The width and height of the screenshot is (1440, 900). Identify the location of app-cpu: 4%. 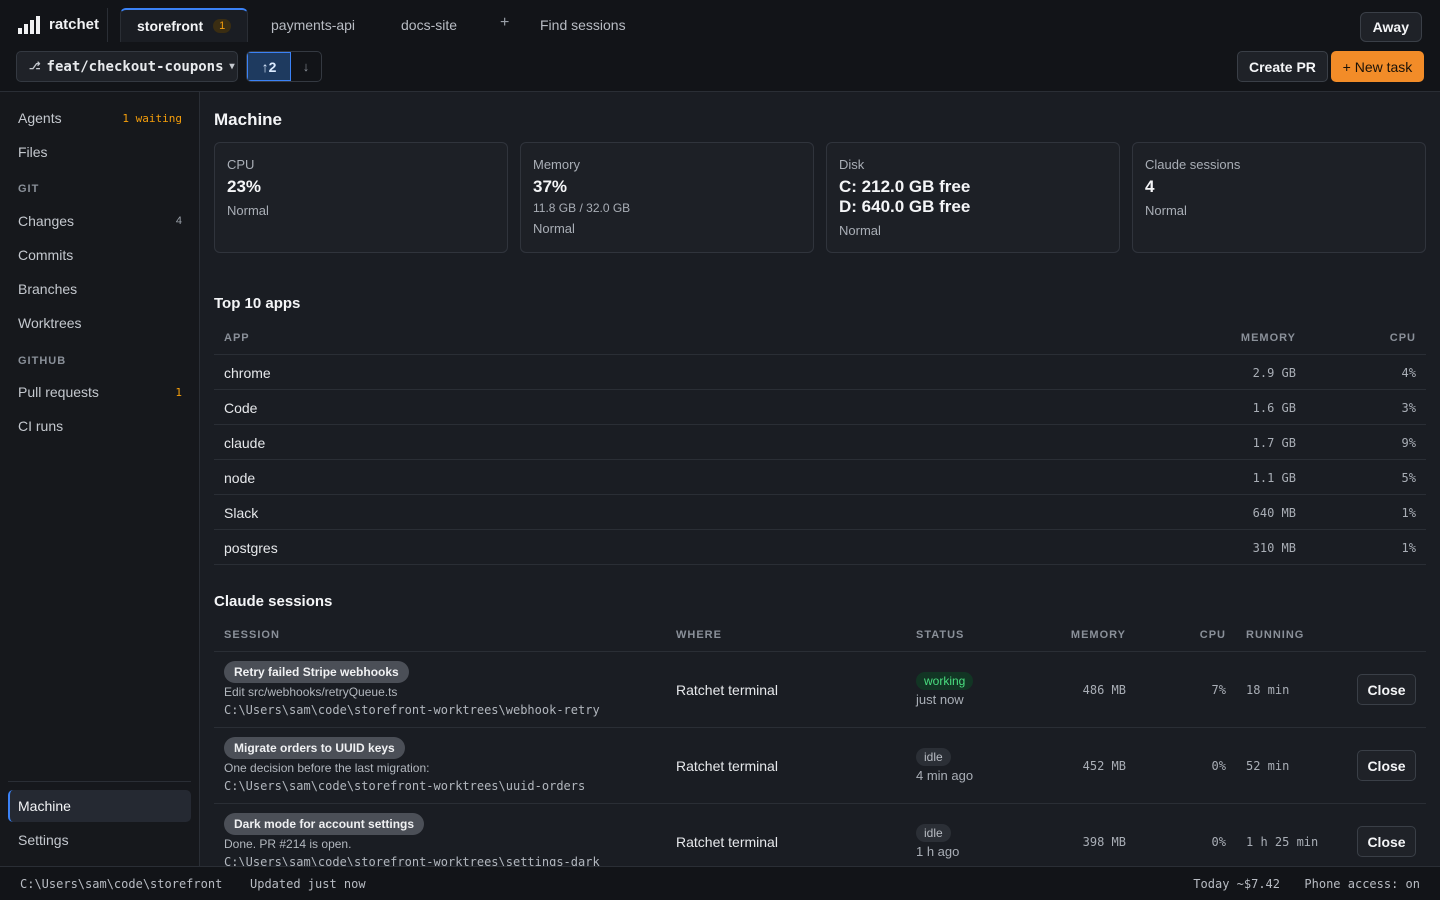
(1408, 373).